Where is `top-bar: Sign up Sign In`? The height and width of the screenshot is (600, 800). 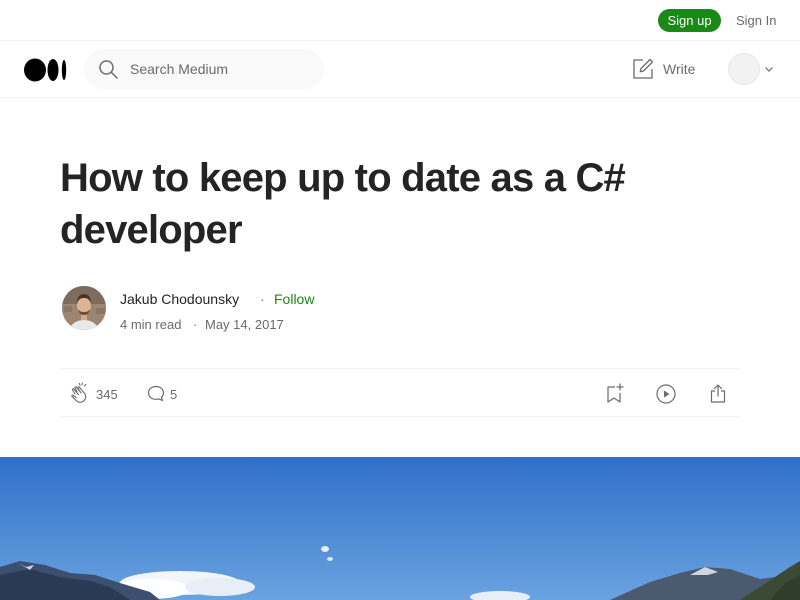
top-bar: Sign up Sign In is located at coordinates (400, 20).